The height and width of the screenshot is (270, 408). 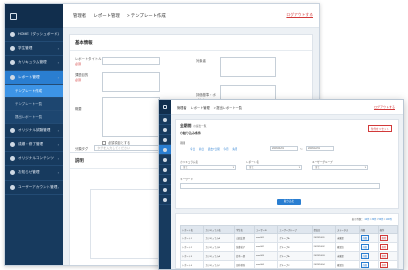 What do you see at coordinates (368, 229) in the screenshot?
I see `column-header: 詳細` at bounding box center [368, 229].